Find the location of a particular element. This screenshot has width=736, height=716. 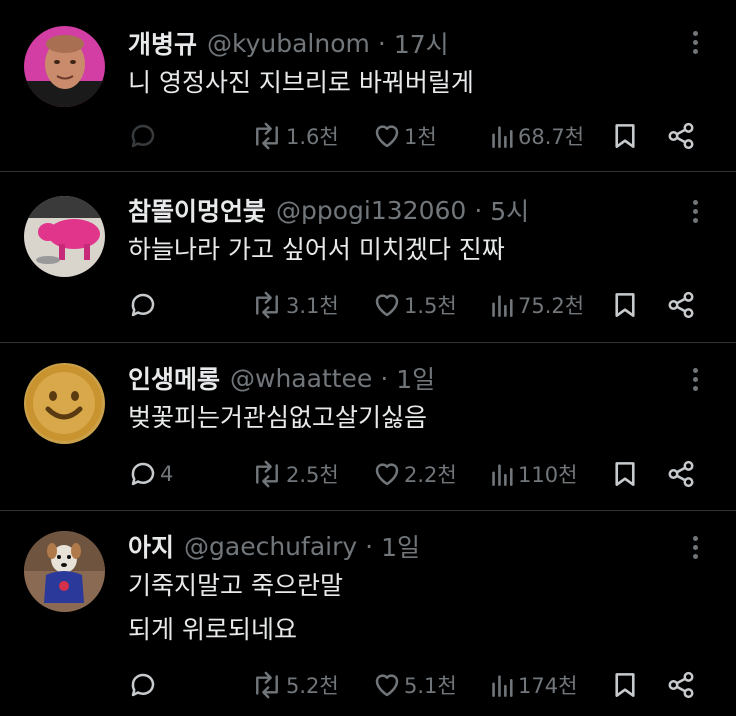

post-text-line: 기죽지말고 죽으란말 is located at coordinates (235, 585).